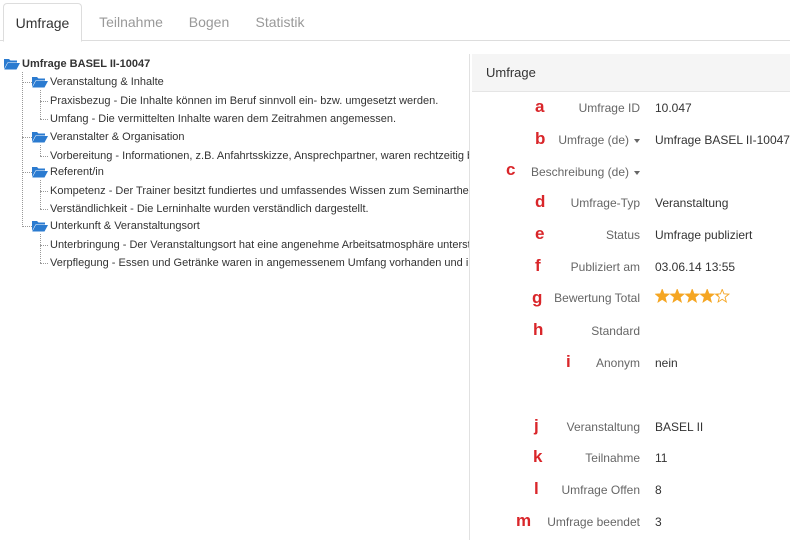  I want to click on annotation-marker-a: a, so click(540, 106).